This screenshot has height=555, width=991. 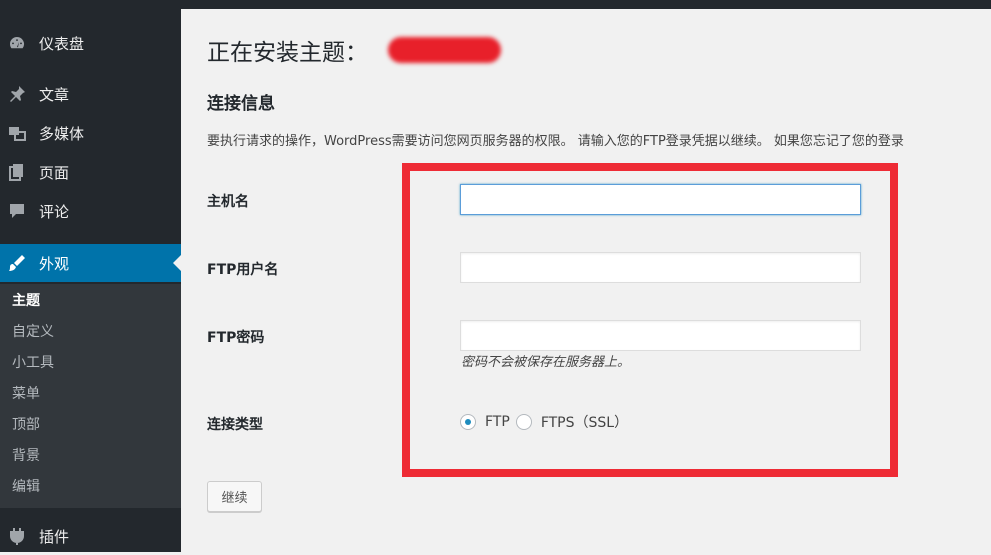 I want to click on media-icon, so click(x=17, y=133).